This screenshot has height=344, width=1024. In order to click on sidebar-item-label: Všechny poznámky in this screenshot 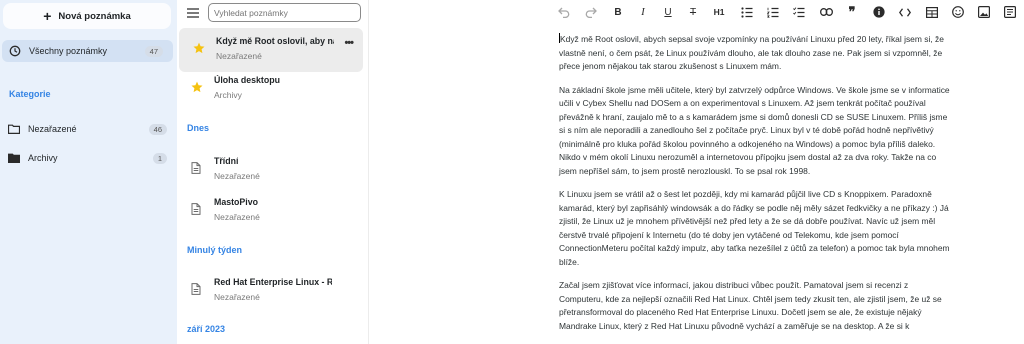, I will do `click(68, 51)`.